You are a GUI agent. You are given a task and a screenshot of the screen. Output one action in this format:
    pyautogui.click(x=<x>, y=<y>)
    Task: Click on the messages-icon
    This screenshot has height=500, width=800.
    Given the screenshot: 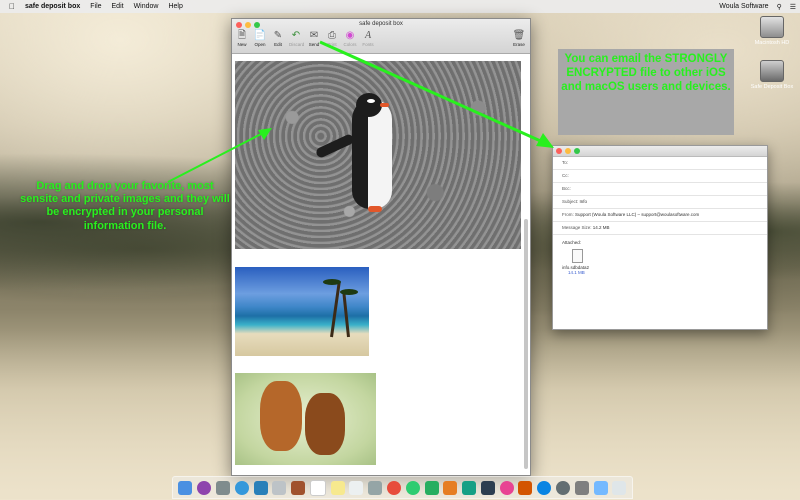 What is the action you would take?
    pyautogui.click(x=412, y=487)
    